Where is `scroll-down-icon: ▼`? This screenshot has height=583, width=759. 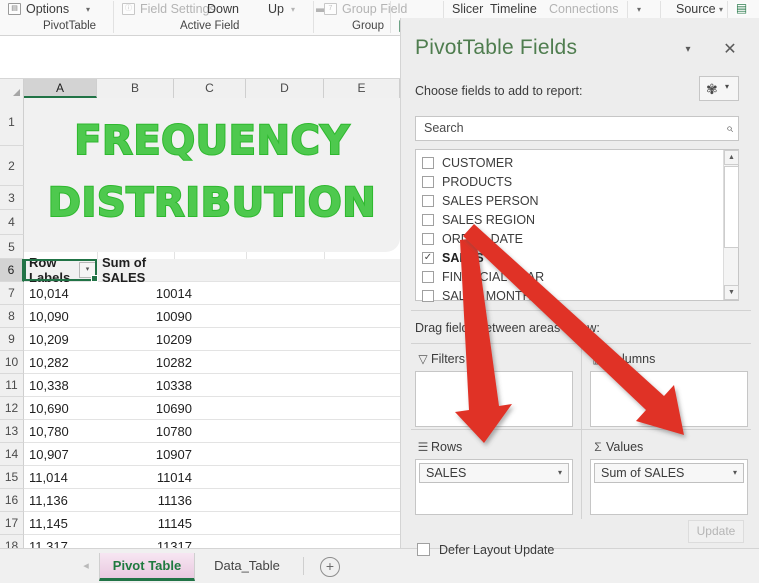 scroll-down-icon: ▼ is located at coordinates (731, 292).